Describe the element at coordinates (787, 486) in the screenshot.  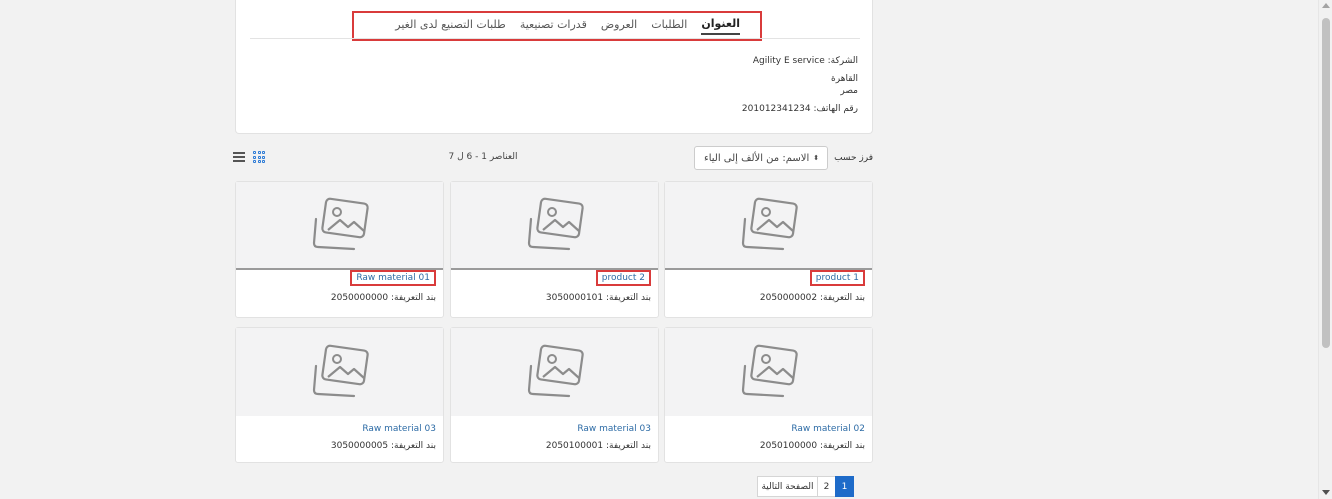
I see `next-page-button: الصفحة التالية` at that location.